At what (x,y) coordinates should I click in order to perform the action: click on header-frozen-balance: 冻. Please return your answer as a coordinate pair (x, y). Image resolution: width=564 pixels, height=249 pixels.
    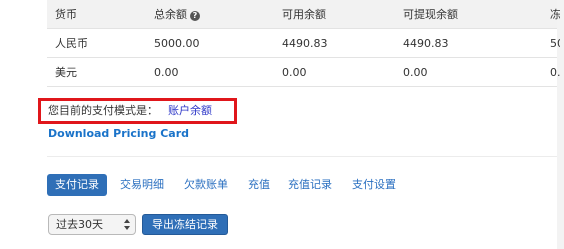
    Looking at the image, I should click on (555, 14).